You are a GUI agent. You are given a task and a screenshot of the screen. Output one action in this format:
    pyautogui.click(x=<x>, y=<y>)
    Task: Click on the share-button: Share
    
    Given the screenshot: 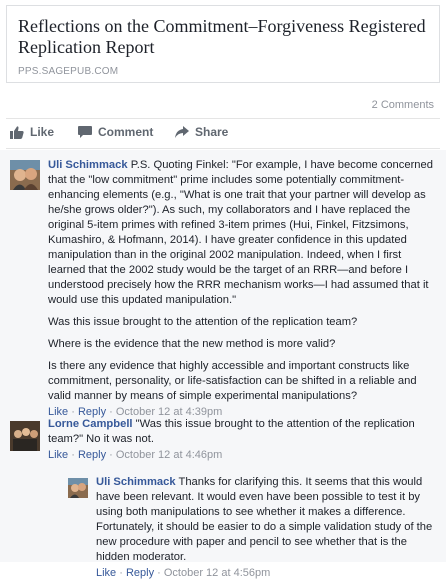 What is the action you would take?
    pyautogui.click(x=201, y=132)
    